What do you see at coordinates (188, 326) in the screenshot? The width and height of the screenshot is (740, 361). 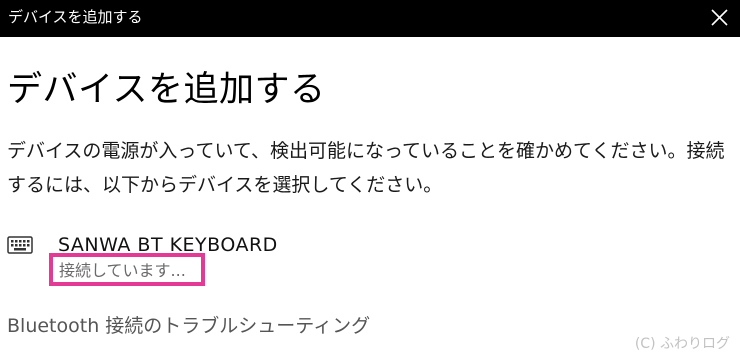 I see `bluetooth-troubleshoot-link: Bluetooth 接続のトラブルシューティング` at bounding box center [188, 326].